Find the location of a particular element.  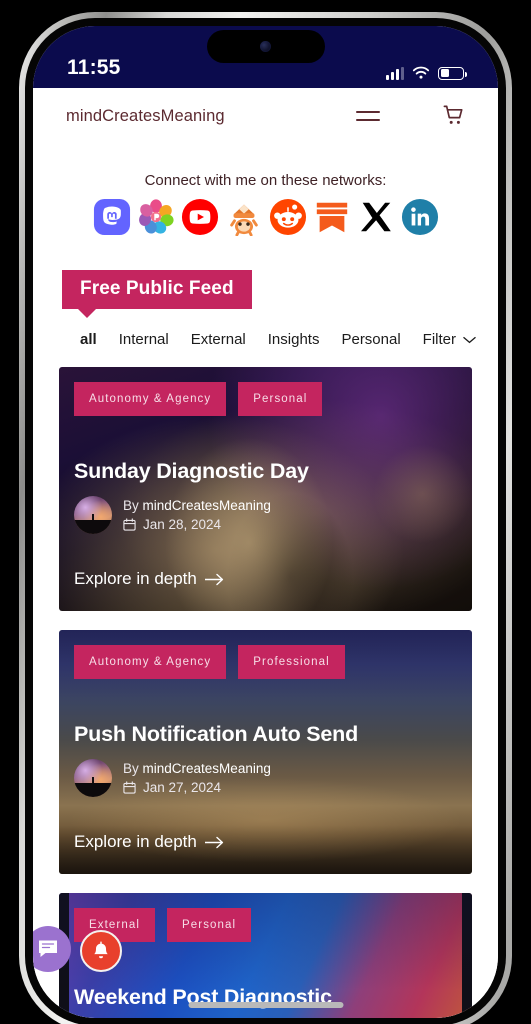

connect-label: Connect with me on these networks: is located at coordinates (265, 180).